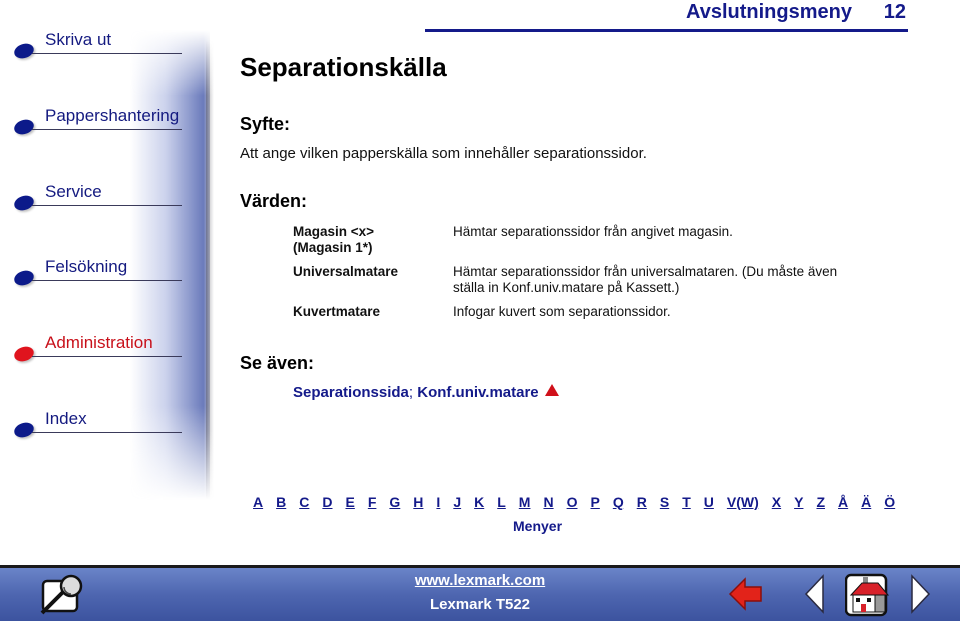  I want to click on index-link-g: G, so click(394, 502).